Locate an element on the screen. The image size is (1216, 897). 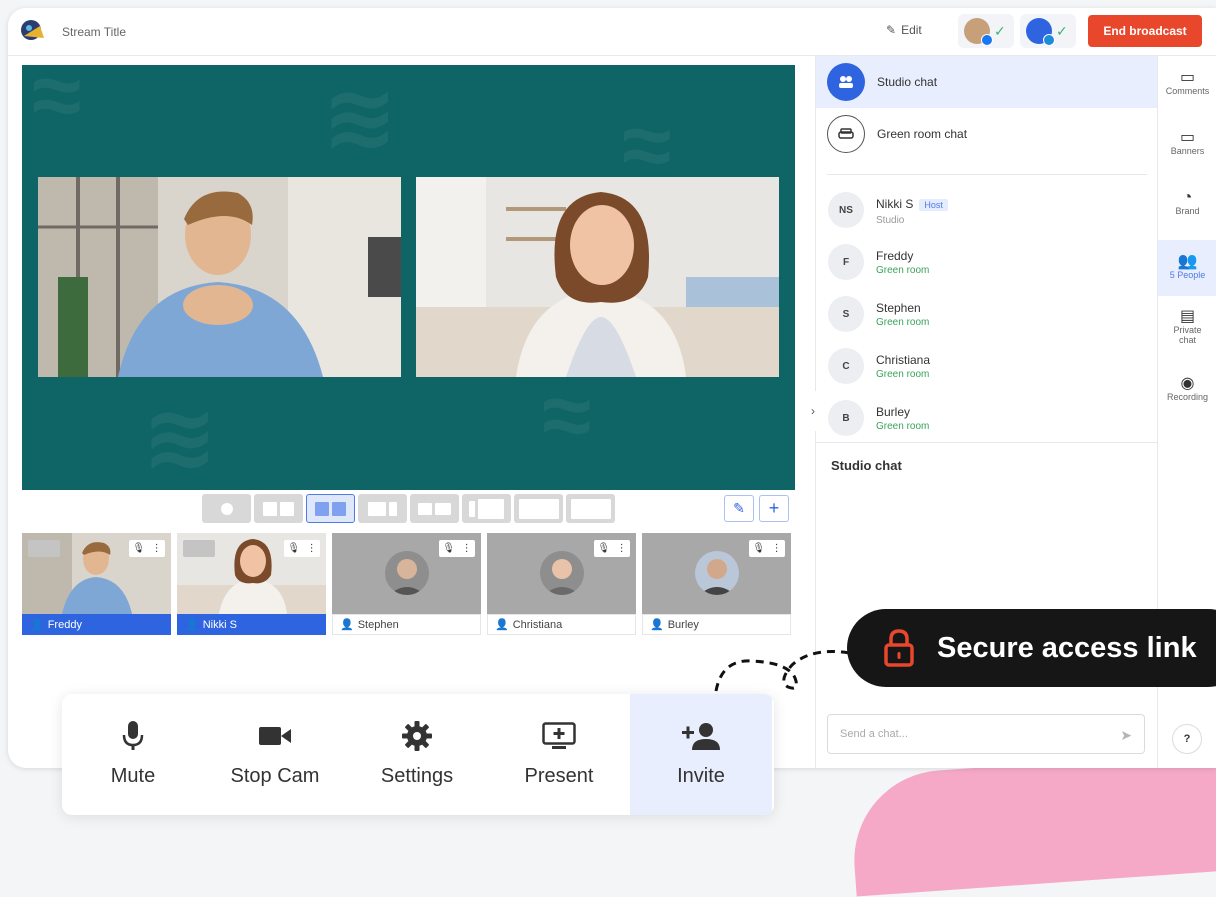
stream-title: Stream Title is located at coordinates (94, 32).